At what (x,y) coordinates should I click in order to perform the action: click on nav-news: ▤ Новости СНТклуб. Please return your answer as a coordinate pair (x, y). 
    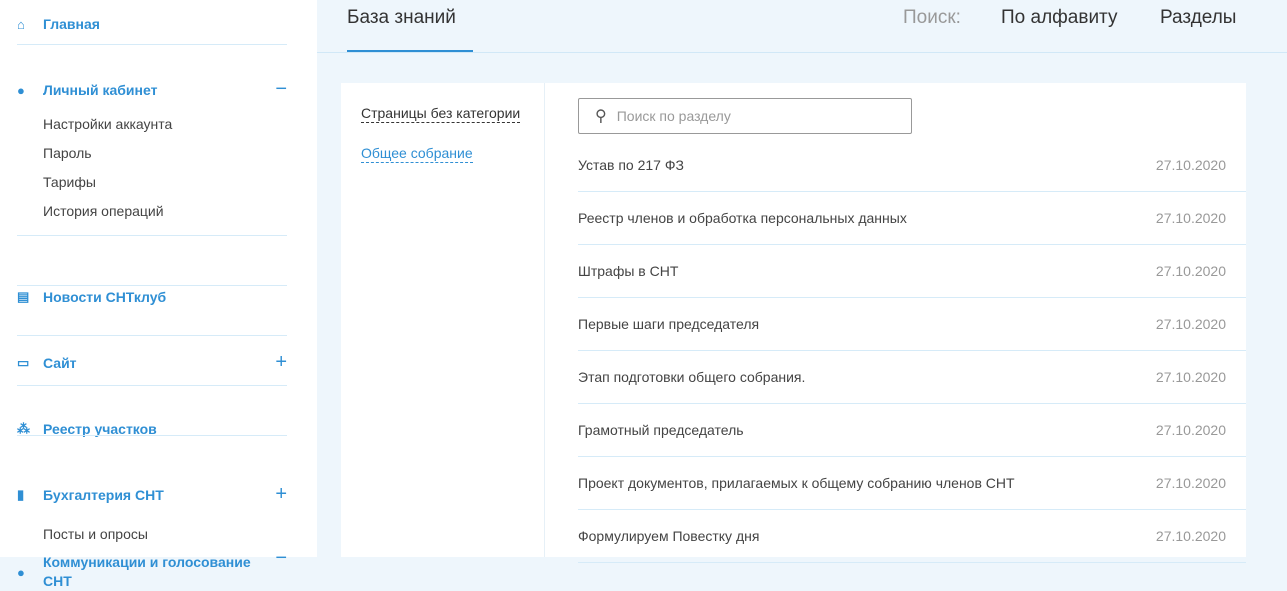
    Looking at the image, I should click on (152, 297).